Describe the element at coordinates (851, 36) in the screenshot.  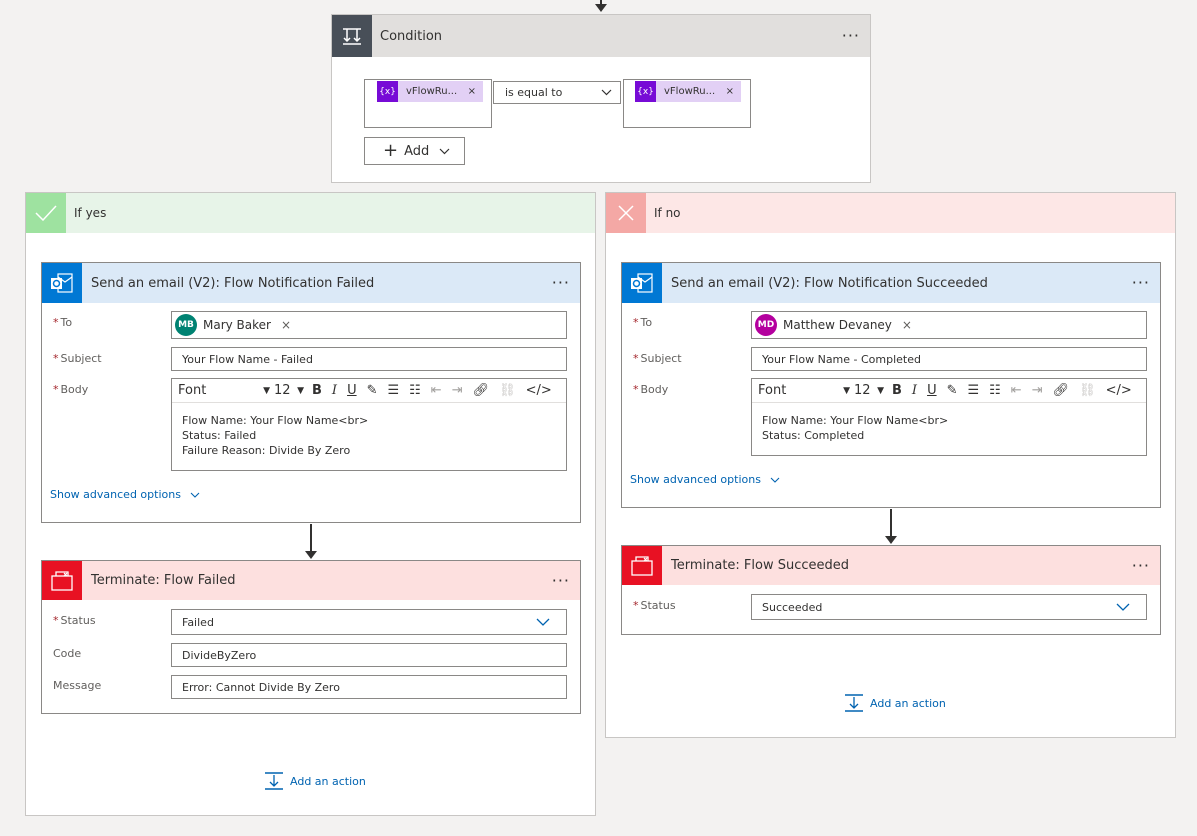
I see `condition-more-menu: ···` at that location.